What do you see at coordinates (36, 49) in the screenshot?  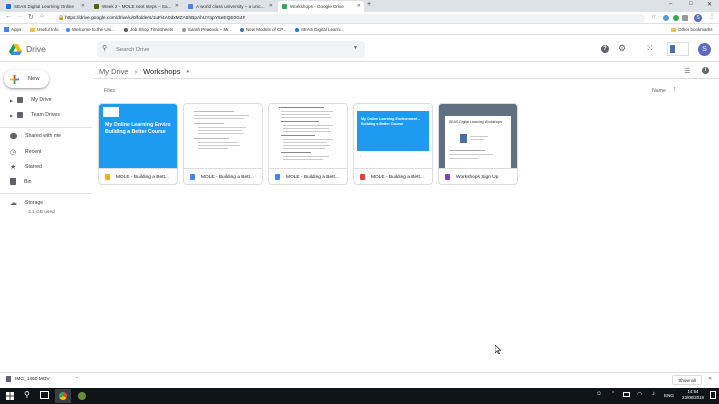 I see `drive-logo-text: Drive` at bounding box center [36, 49].